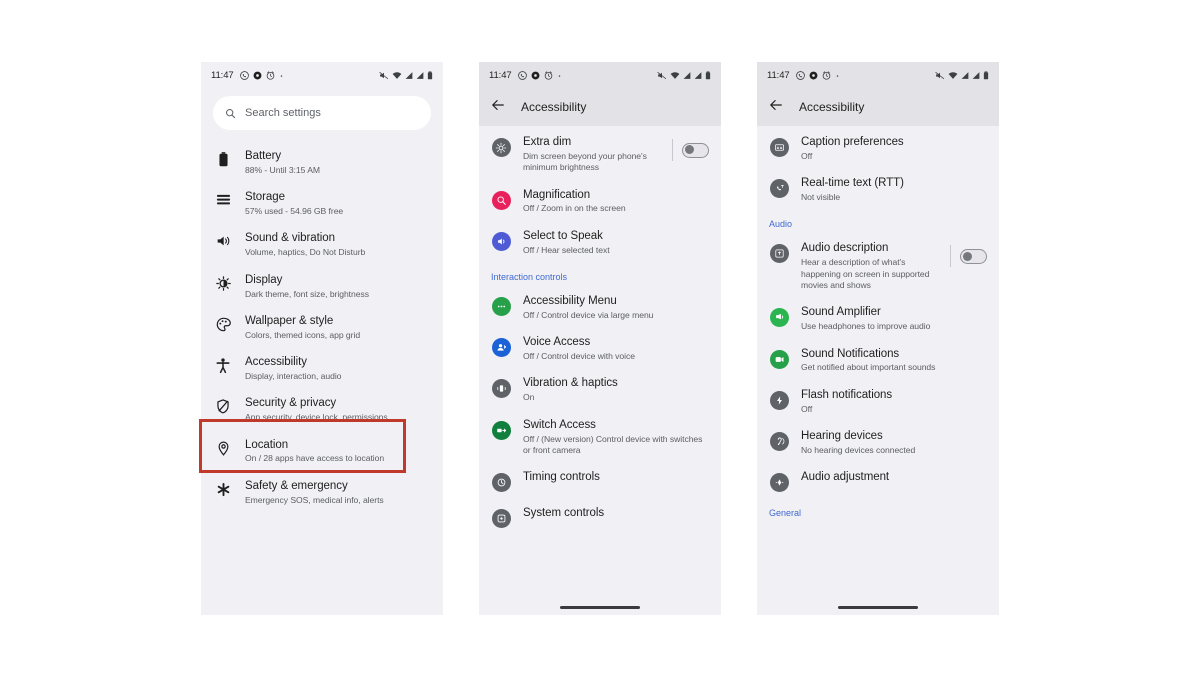 This screenshot has height=675, width=1200. I want to click on accessibility-row-title: Extra dim, so click(547, 142).